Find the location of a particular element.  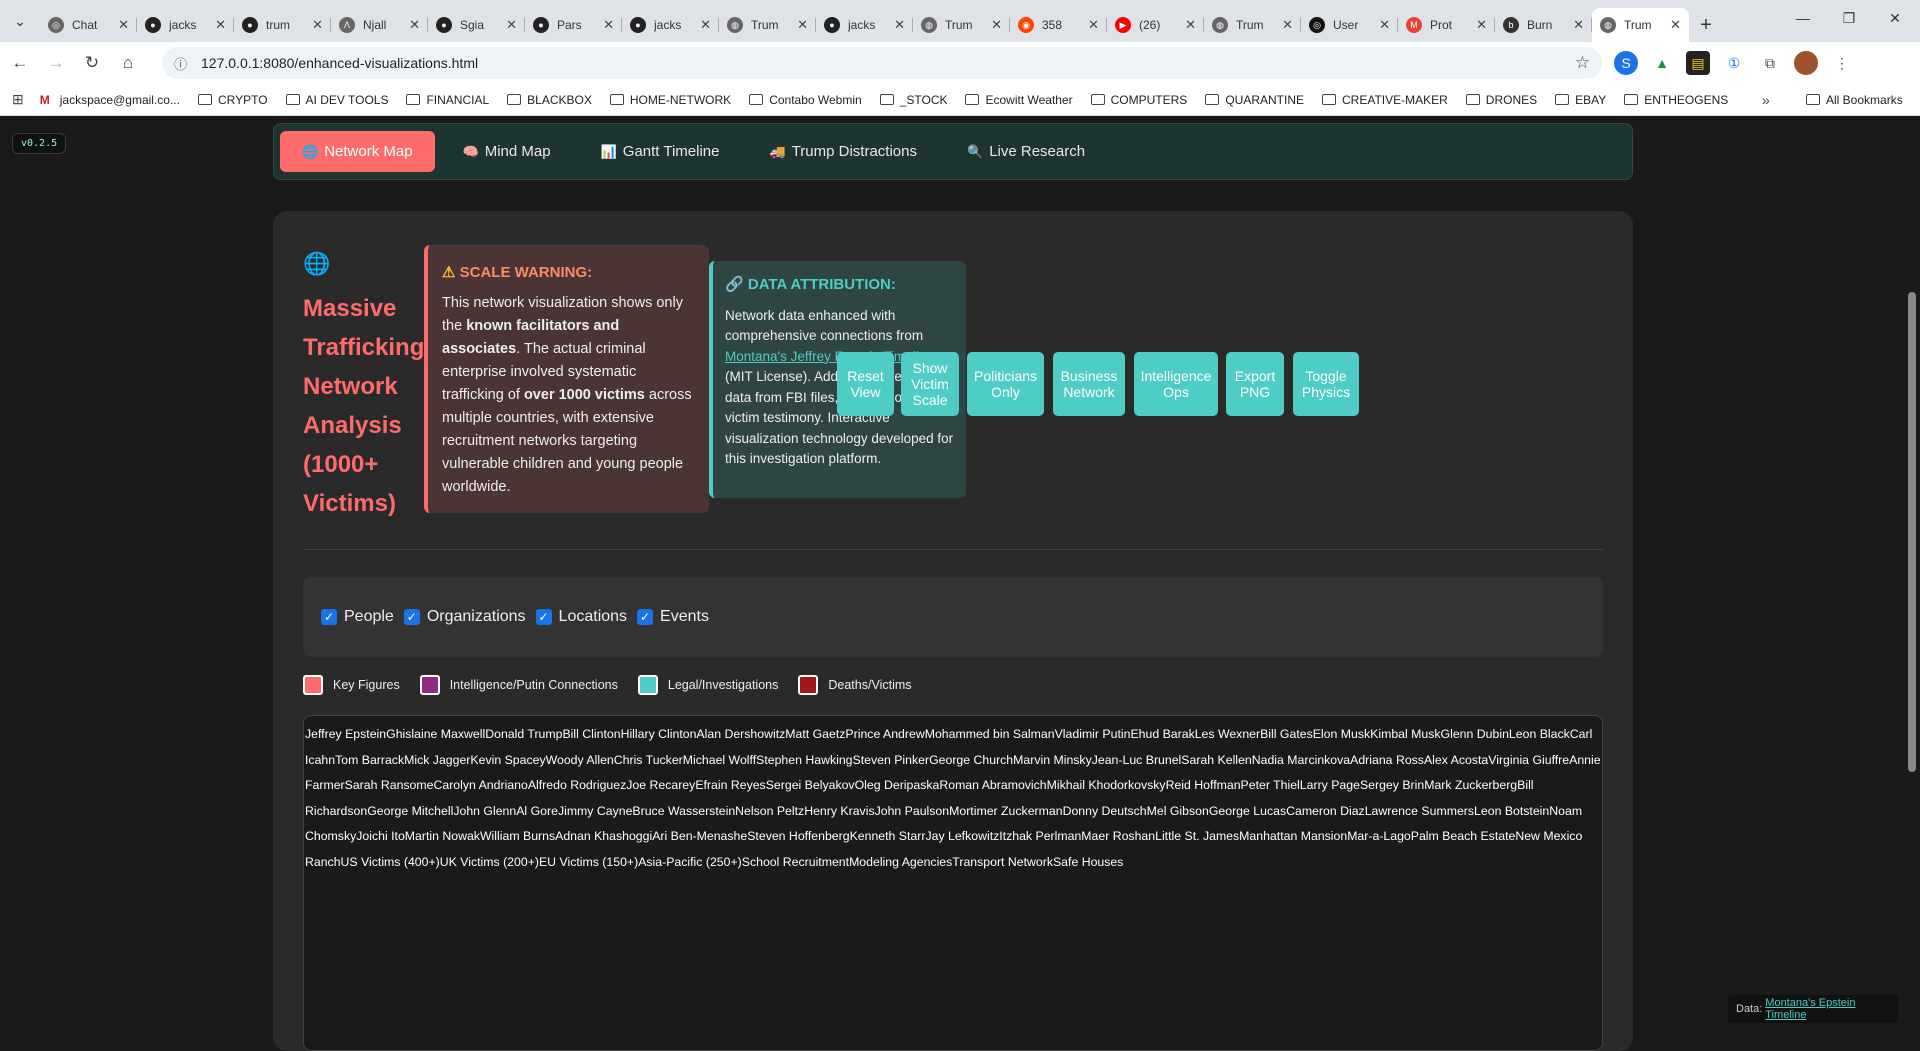

network-node-label: Stephen Hawking is located at coordinates (804, 760).